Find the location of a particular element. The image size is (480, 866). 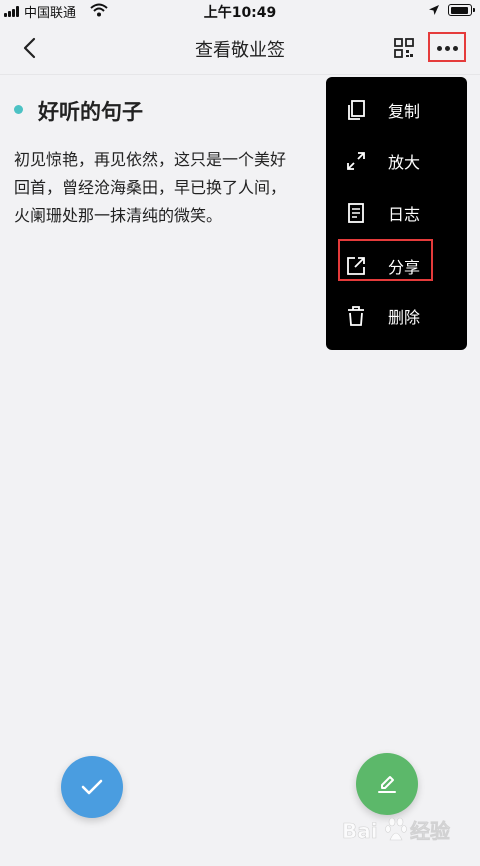

menu-item-copy: 复制 is located at coordinates (396, 110).